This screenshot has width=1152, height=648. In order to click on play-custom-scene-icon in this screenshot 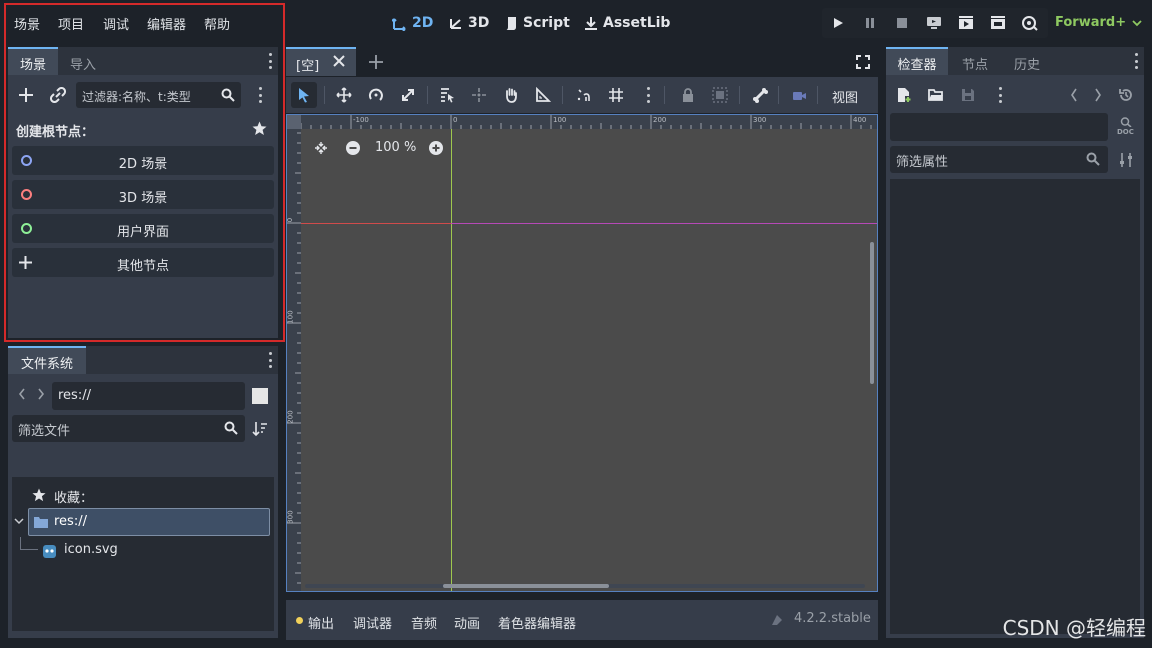, I will do `click(998, 23)`.